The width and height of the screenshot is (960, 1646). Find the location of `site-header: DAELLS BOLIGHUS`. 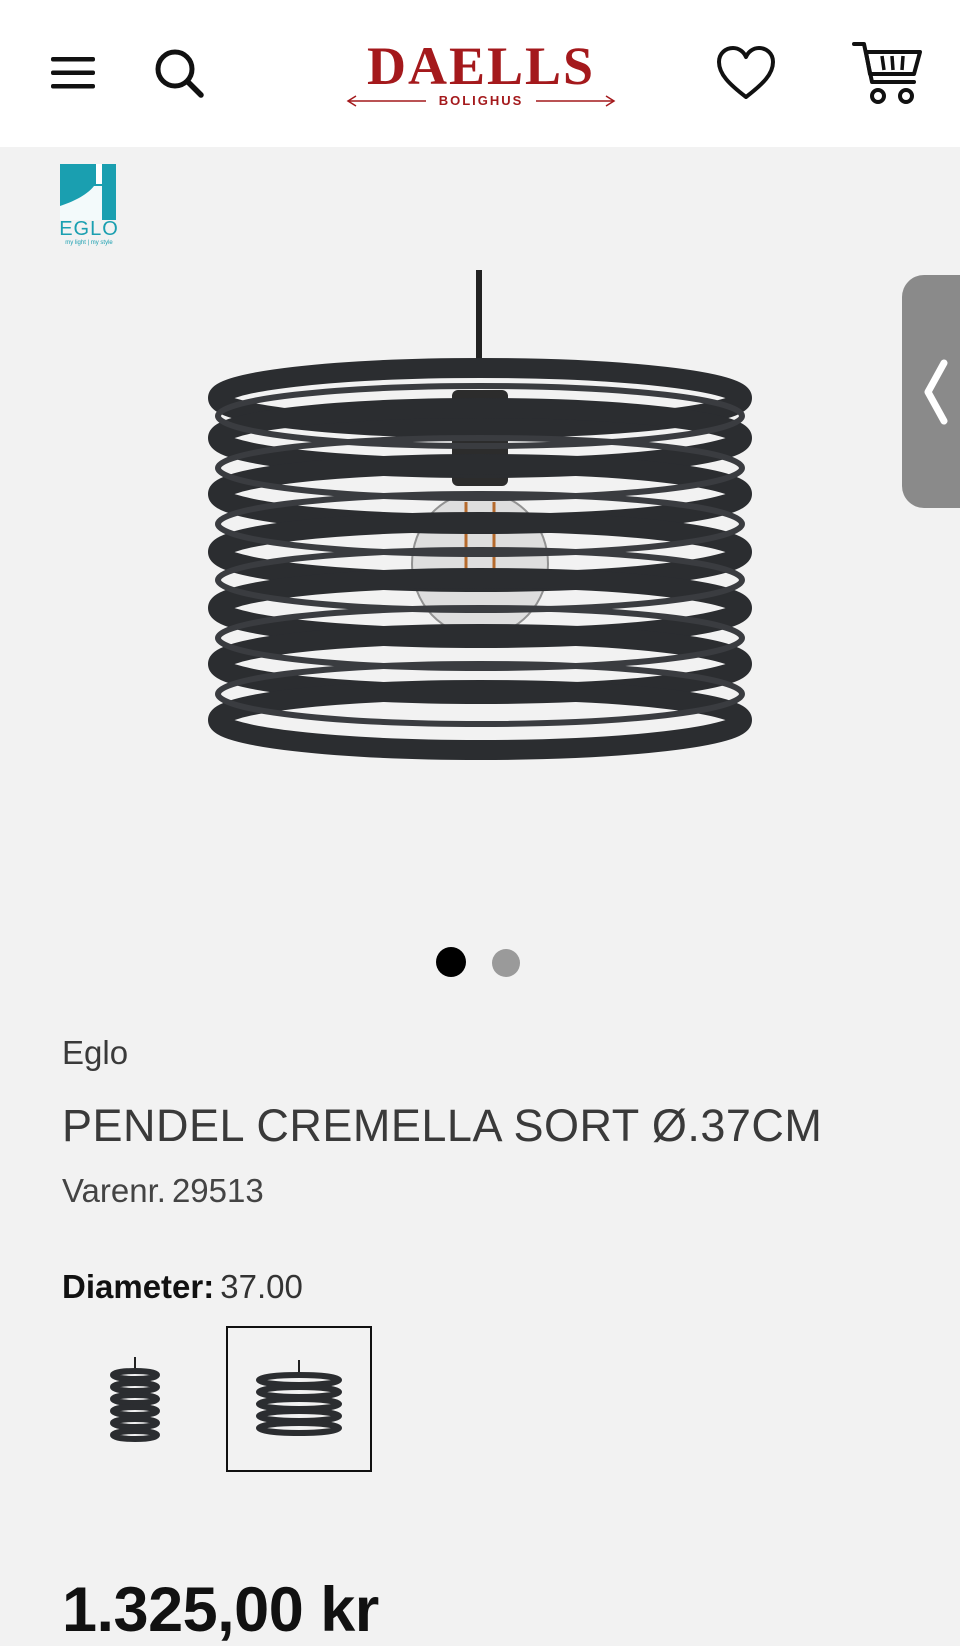

site-header: DAELLS BOLIGHUS is located at coordinates (480, 73).